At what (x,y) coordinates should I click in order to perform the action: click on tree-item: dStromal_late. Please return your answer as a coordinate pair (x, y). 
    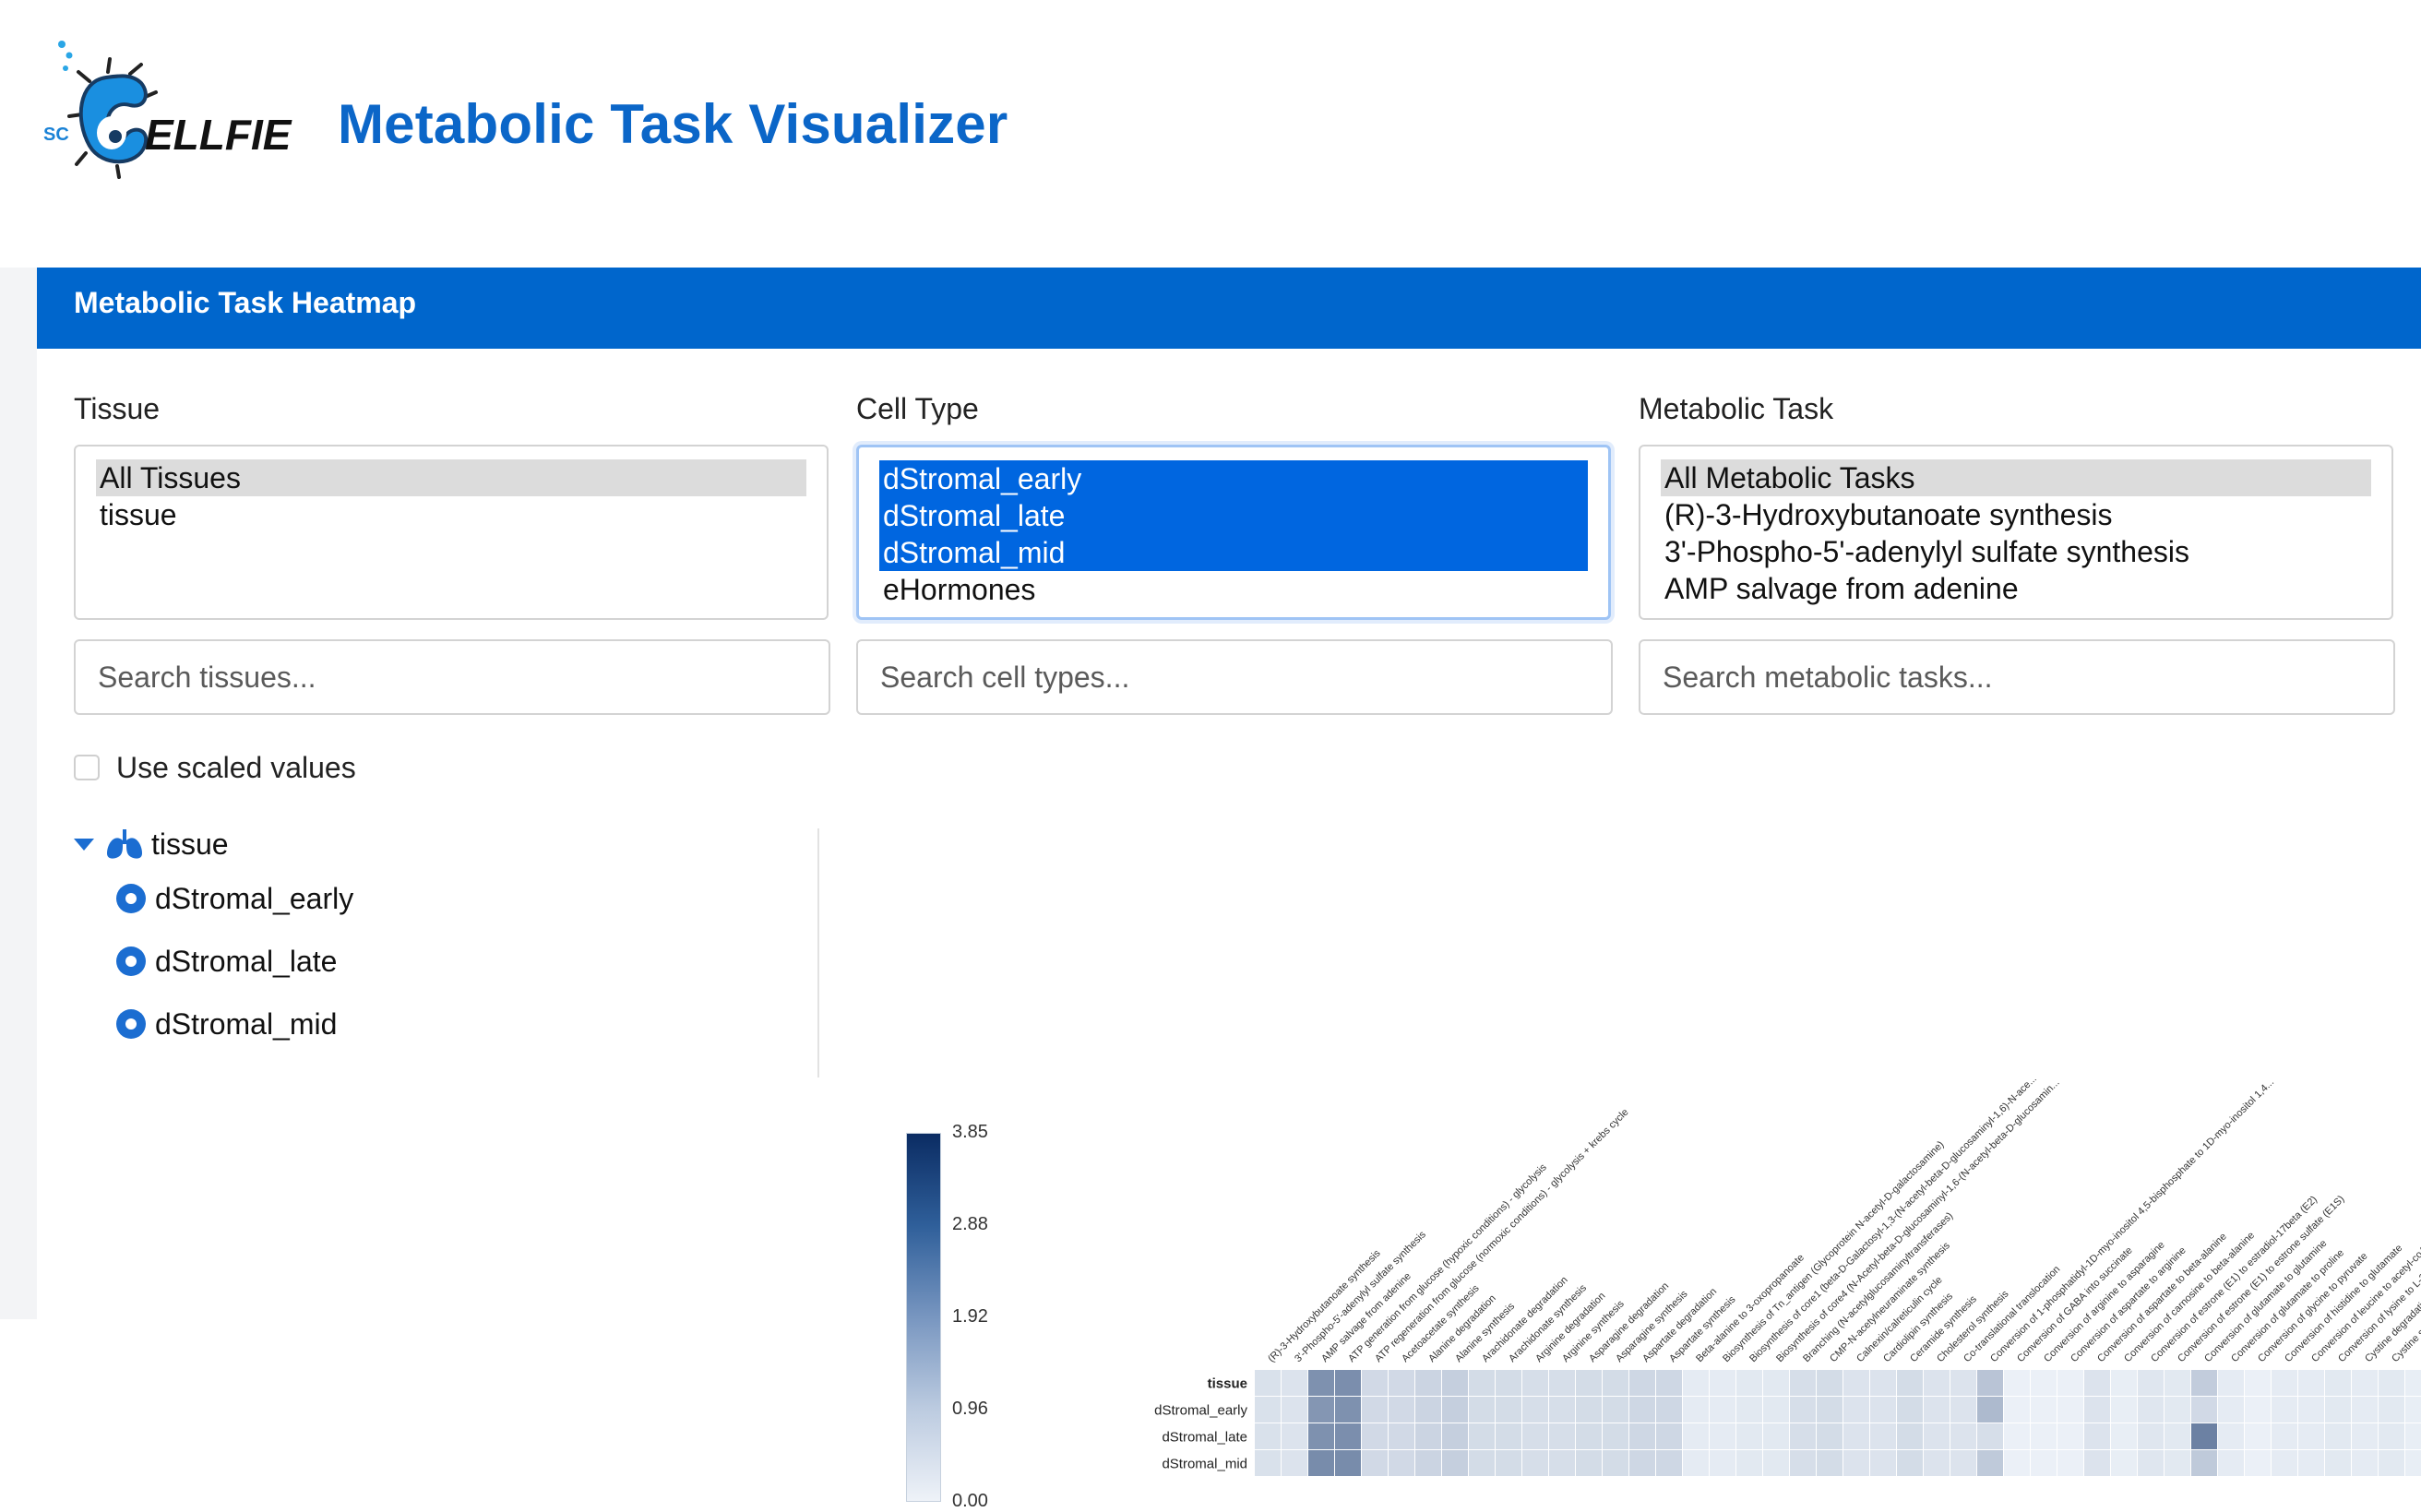
    Looking at the image, I should click on (461, 961).